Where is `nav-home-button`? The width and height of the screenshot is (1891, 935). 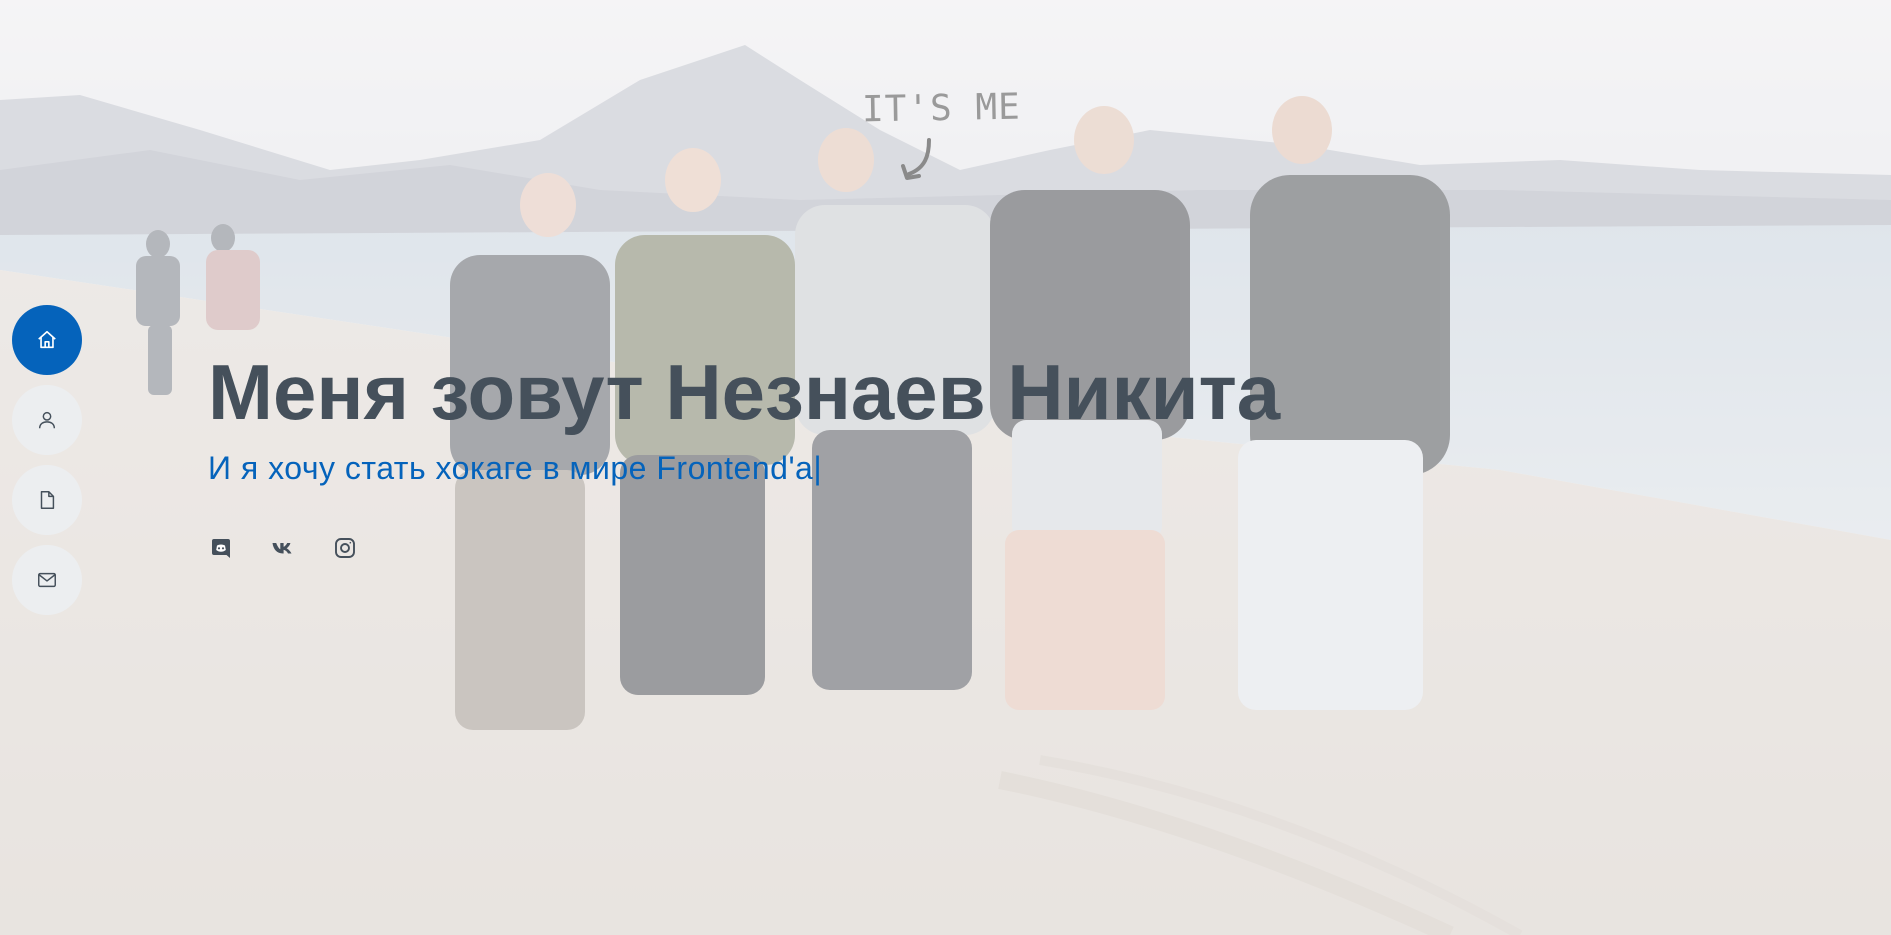
nav-home-button is located at coordinates (47, 340).